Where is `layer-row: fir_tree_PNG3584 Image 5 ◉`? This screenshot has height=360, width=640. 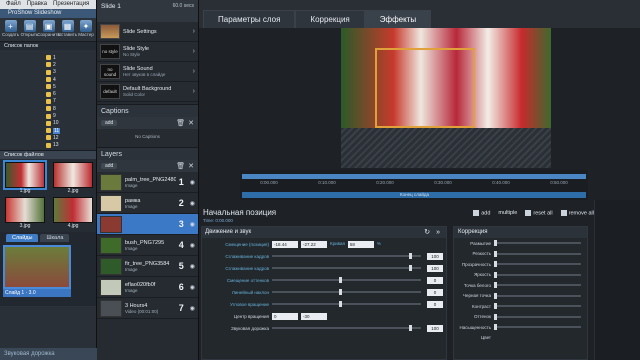 layer-row: fir_tree_PNG3584 Image 5 ◉ is located at coordinates (147, 266).